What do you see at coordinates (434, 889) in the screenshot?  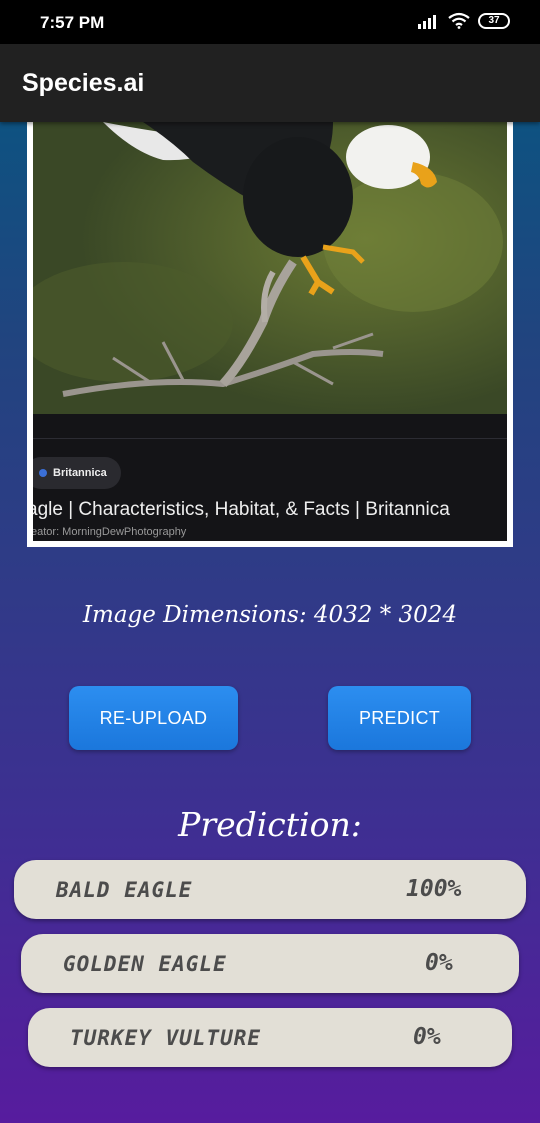 I see `prediction-value: 100%` at bounding box center [434, 889].